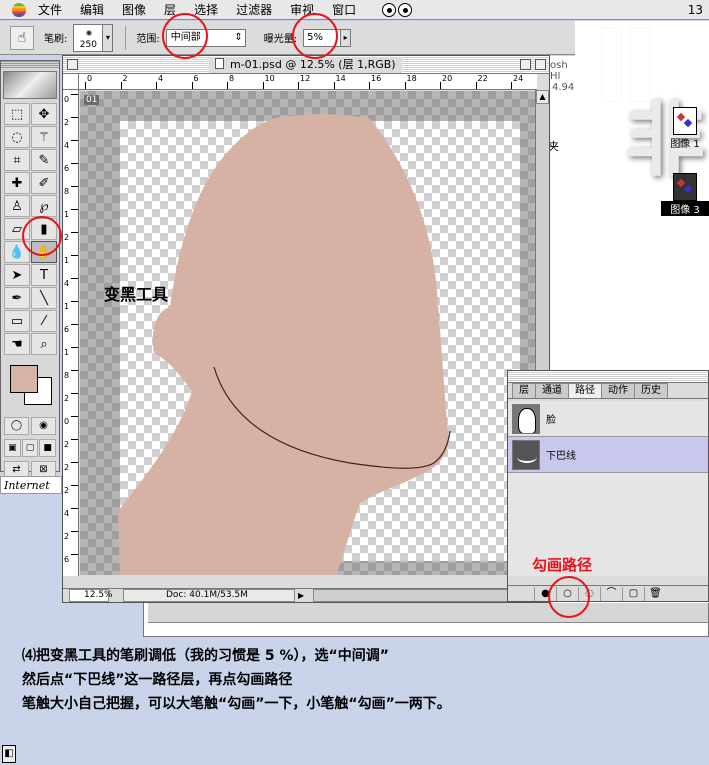 The image size is (709, 765). Describe the element at coordinates (525, 64) in the screenshot. I see `zoom-box-icon` at that location.